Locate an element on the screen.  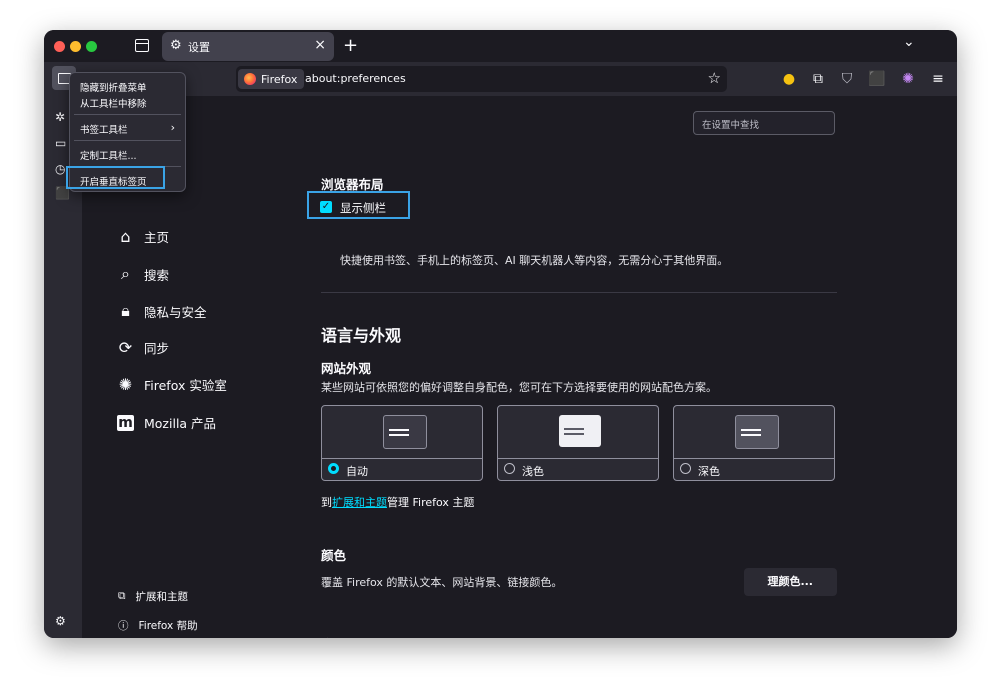
sidebar-item-label: Mozilla 产品 is located at coordinates (180, 423).